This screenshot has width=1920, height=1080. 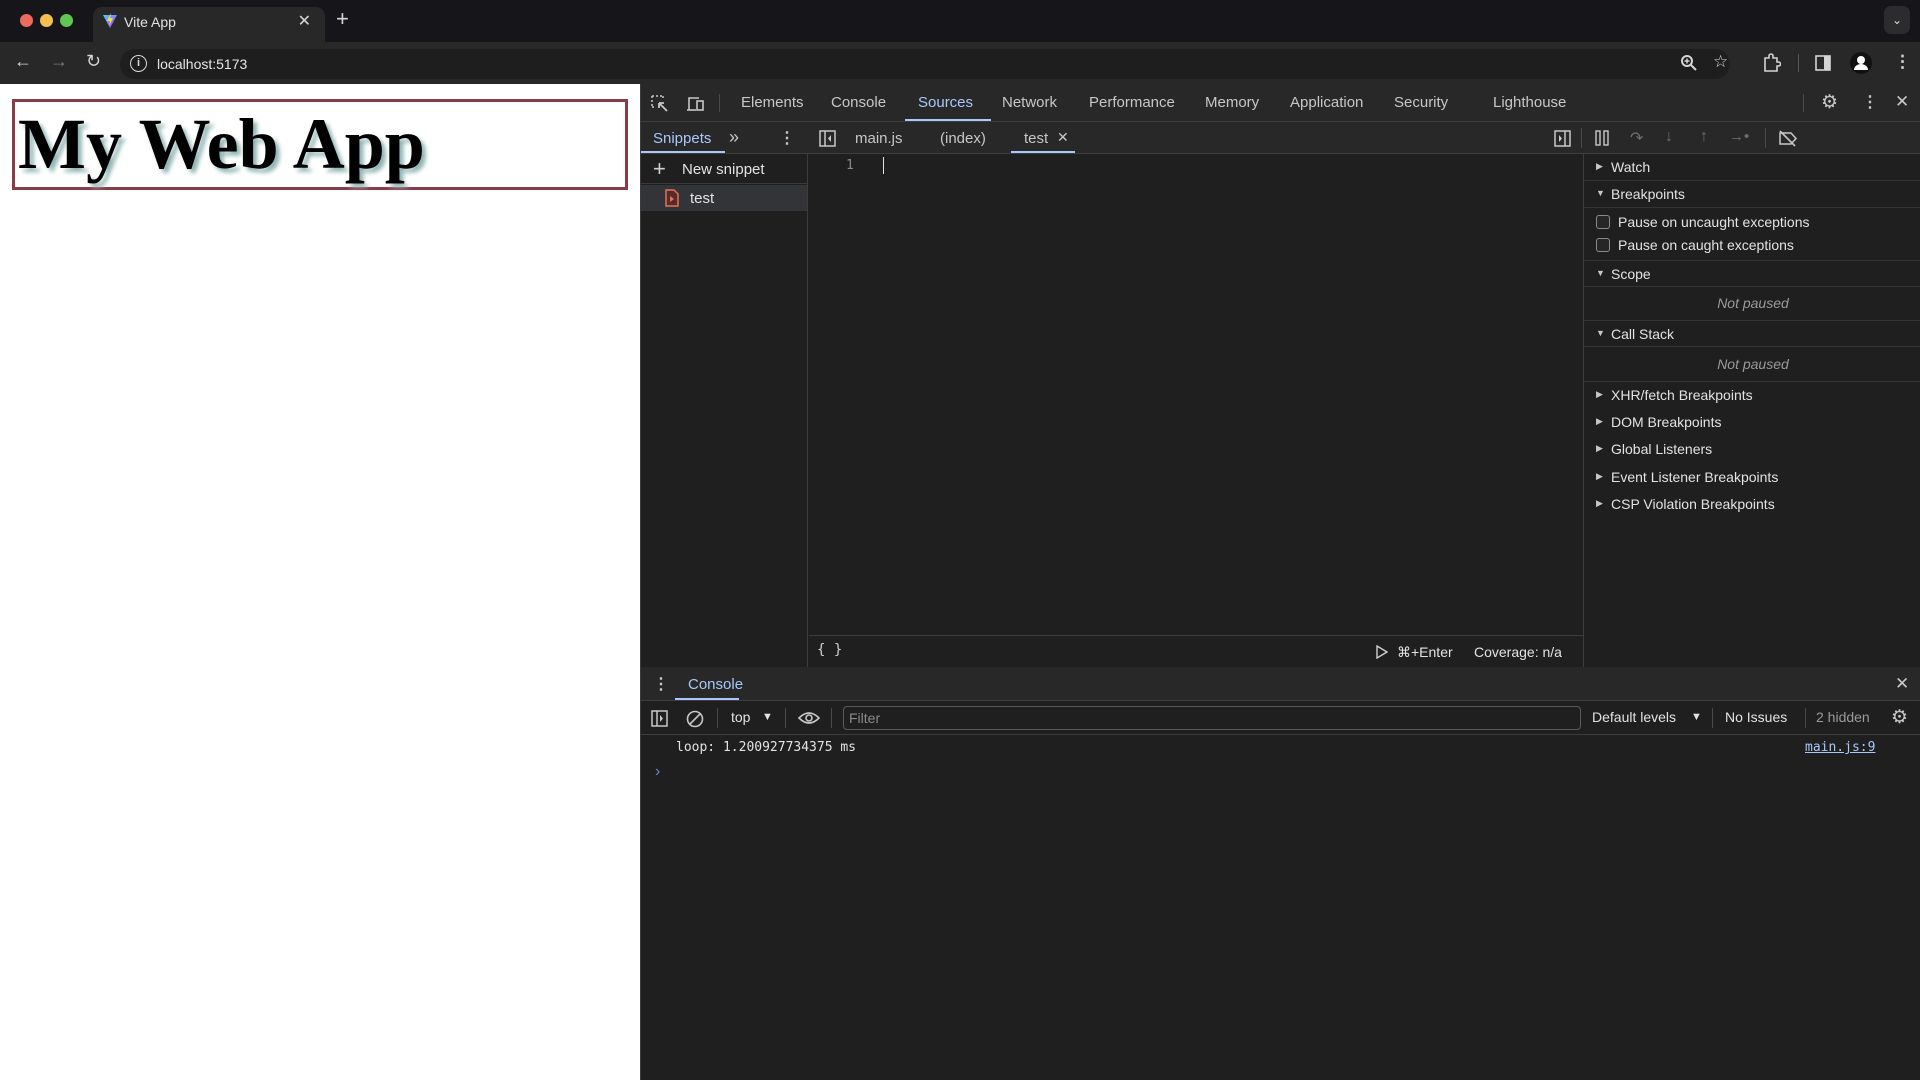 I want to click on new-snippet-button: + New snippet, so click(x=724, y=169).